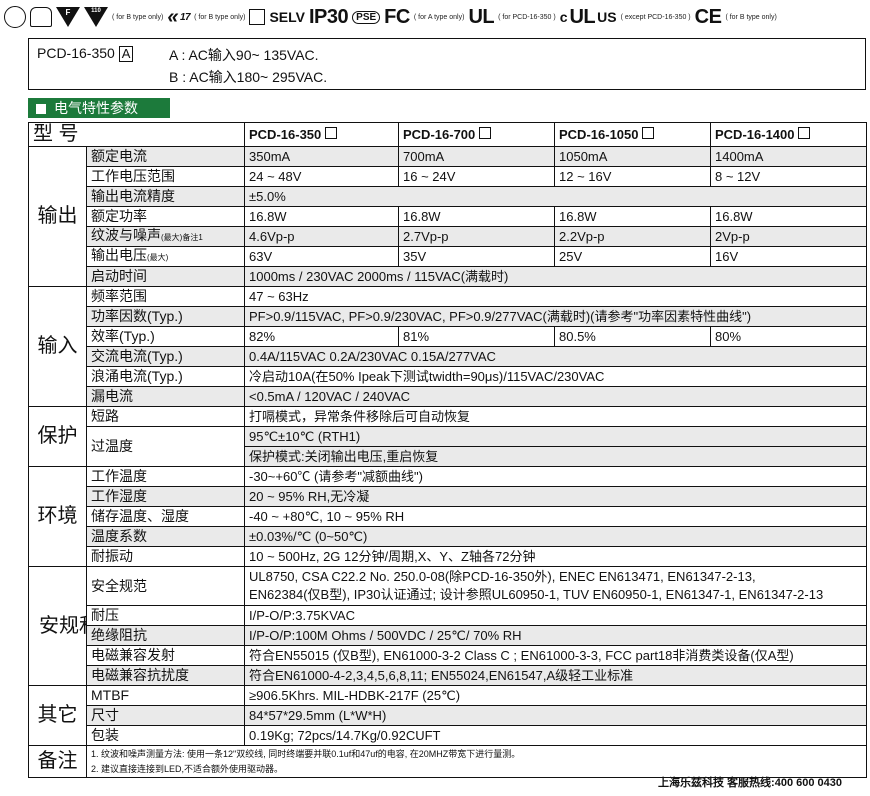  Describe the element at coordinates (57, 346) in the screenshot. I see `category-input: 输入` at that location.